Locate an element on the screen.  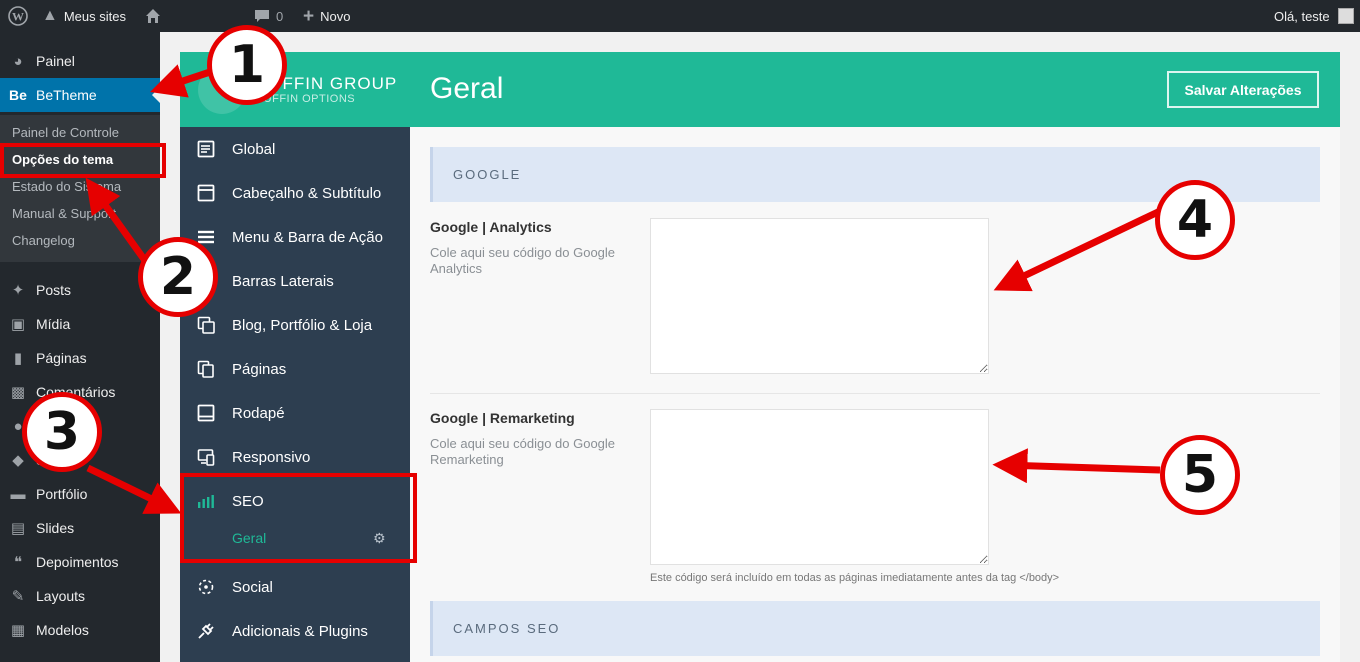
comments-menu: 0 is located at coordinates (268, 16).